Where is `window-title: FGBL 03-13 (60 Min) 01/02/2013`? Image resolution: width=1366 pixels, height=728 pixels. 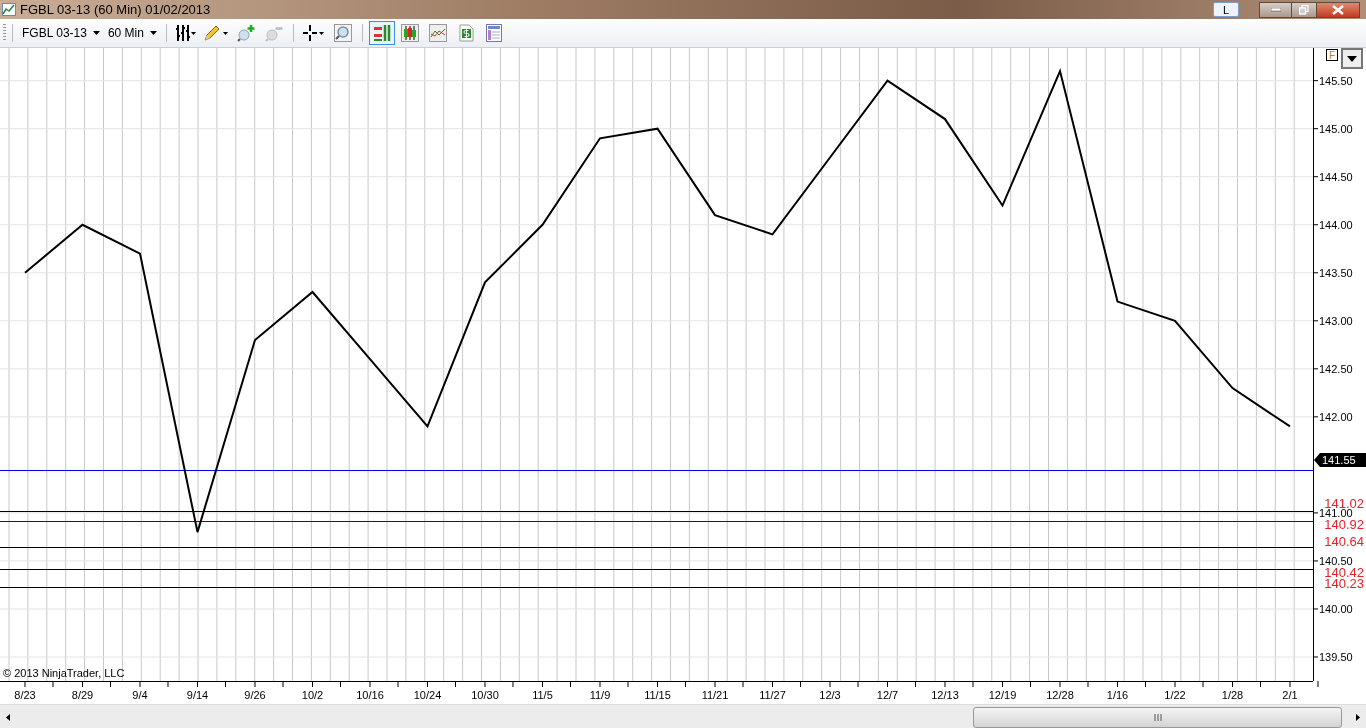
window-title: FGBL 03-13 (60 Min) 01/02/2013 is located at coordinates (115, 9).